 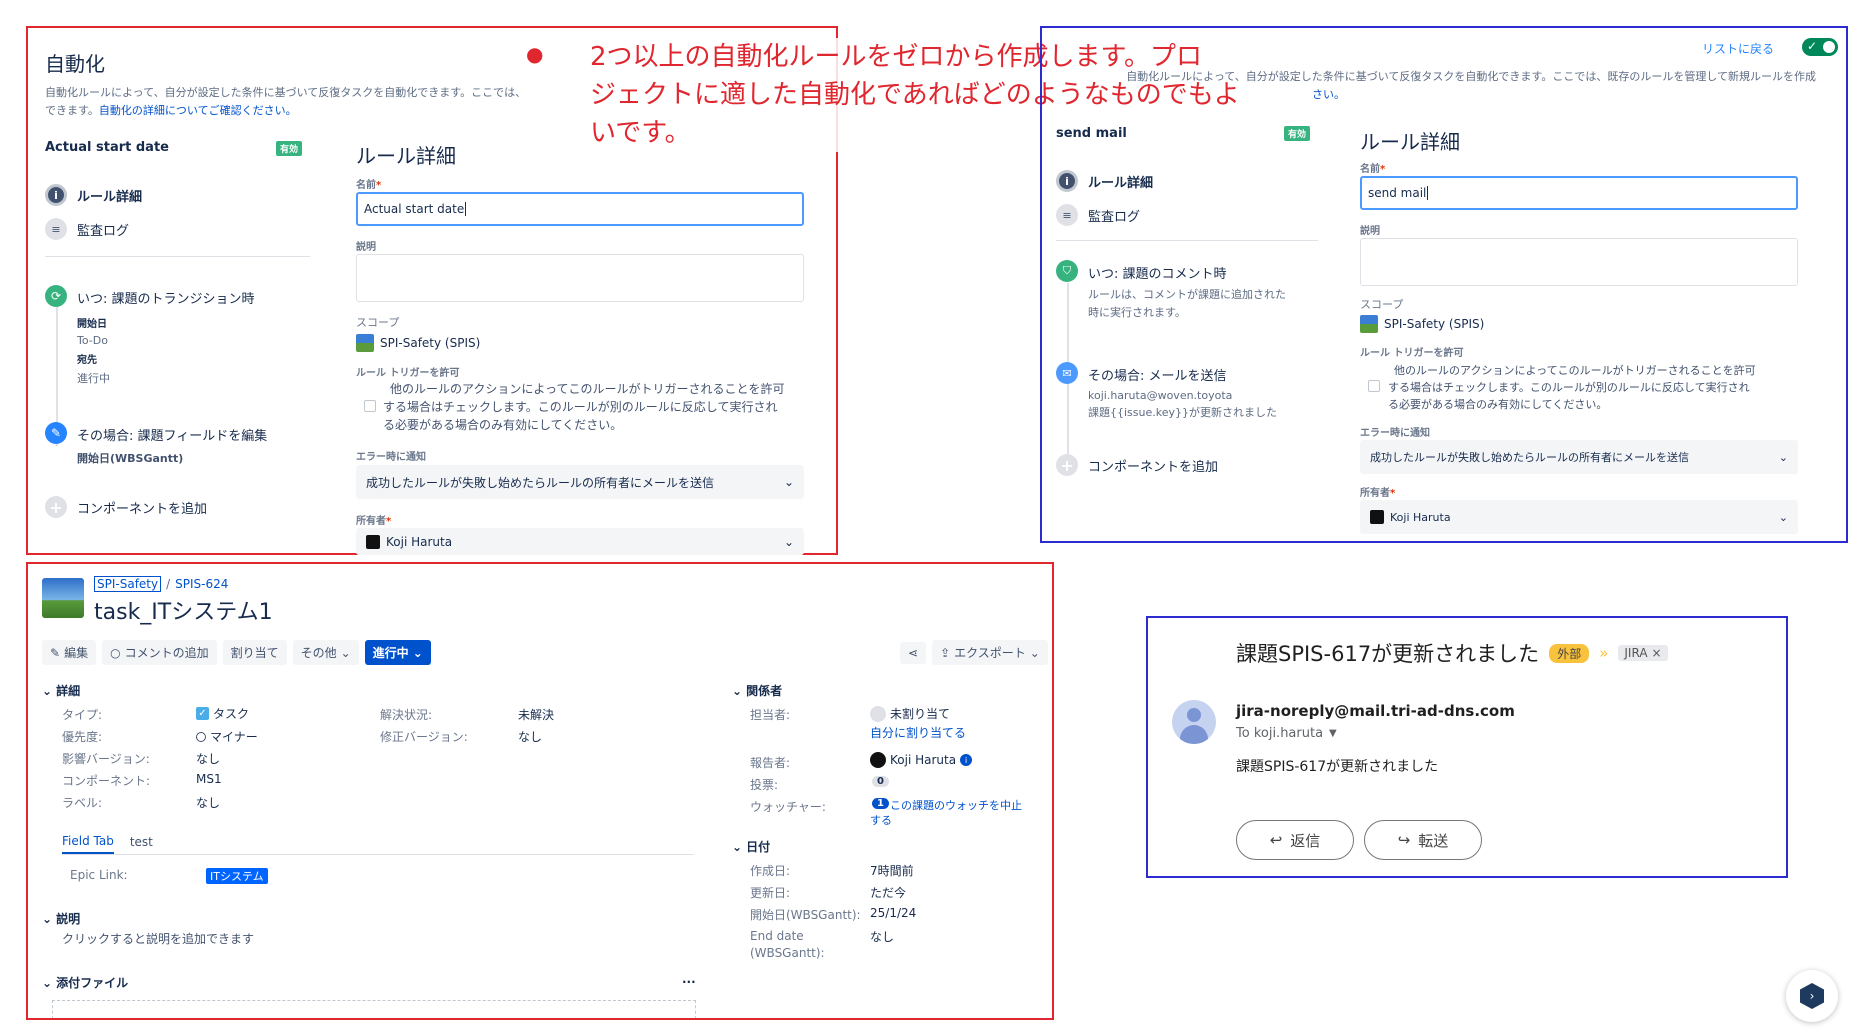 I want to click on fixver-value: なし, so click(x=530, y=737).